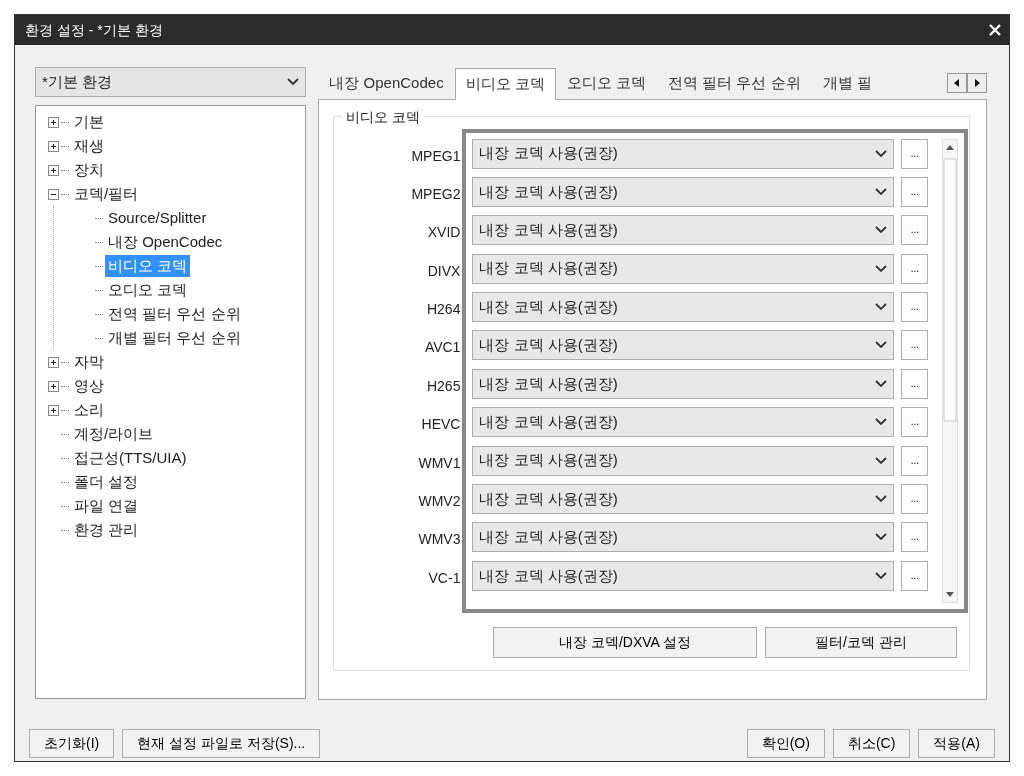 Image resolution: width=1024 pixels, height=776 pixels. I want to click on window-title: 환경 설정 - *기본 환경, so click(94, 30).